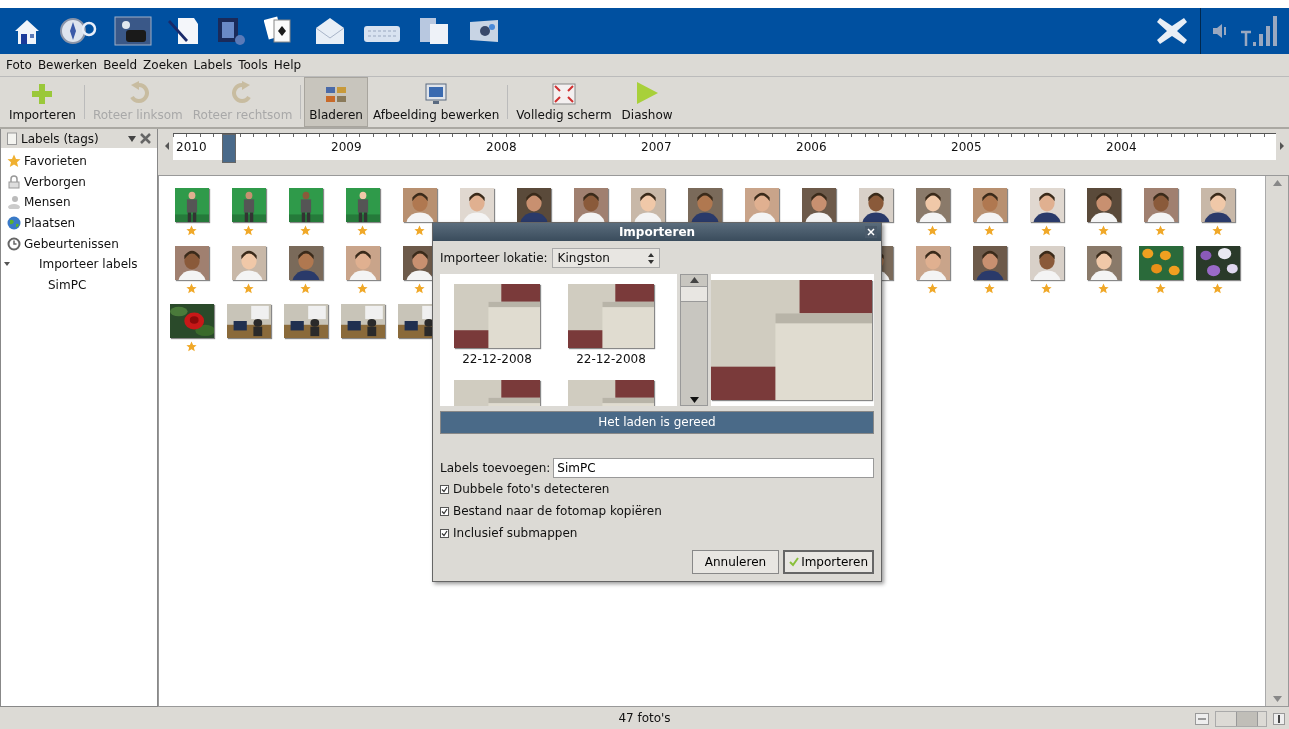  Describe the element at coordinates (55, 181) in the screenshot. I see `tag-item: Verborgen` at that location.